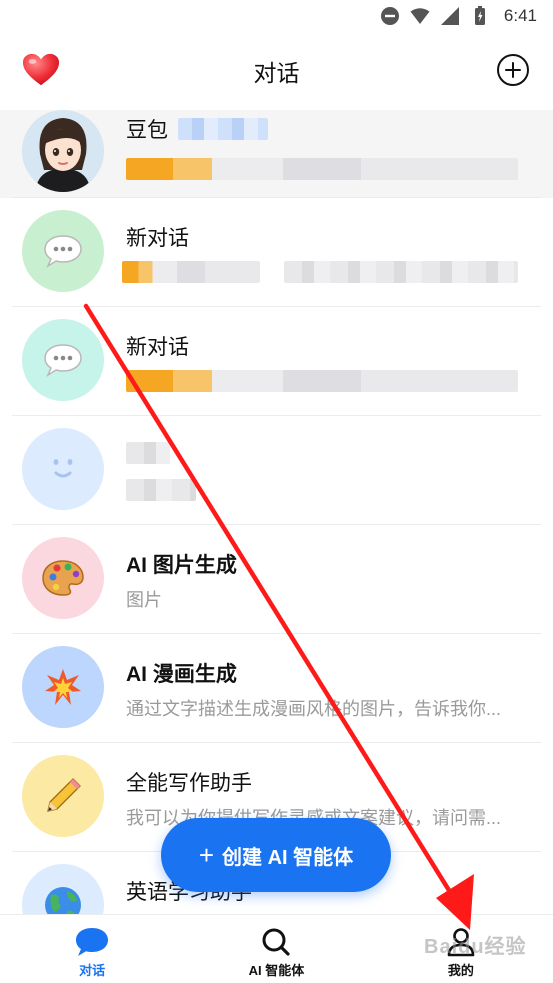 The width and height of the screenshot is (553, 983). I want to click on chat-item-ai-image: AI 图片生成 图片, so click(276, 579).